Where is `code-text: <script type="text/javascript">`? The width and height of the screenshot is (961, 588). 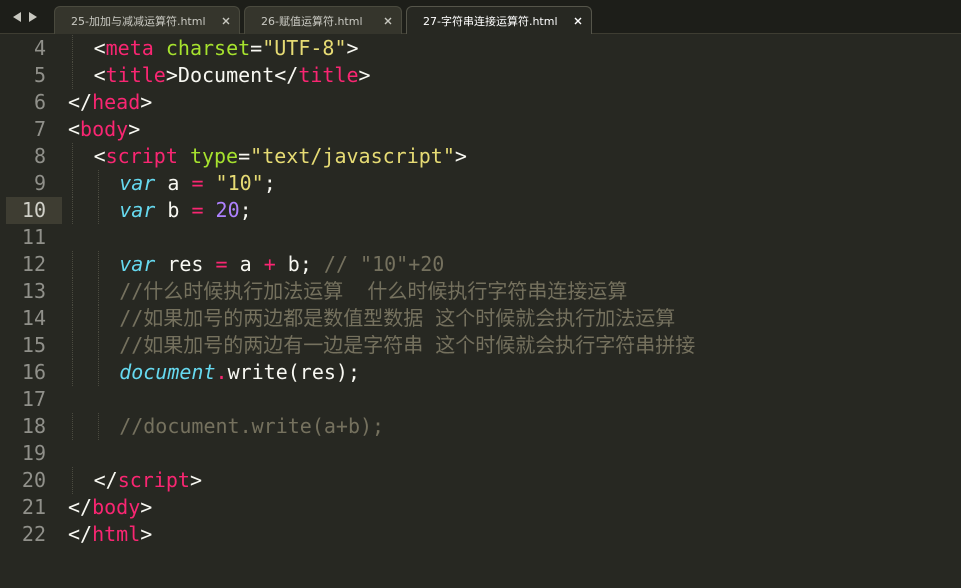
code-text: <script type="text/javascript"> is located at coordinates (280, 156).